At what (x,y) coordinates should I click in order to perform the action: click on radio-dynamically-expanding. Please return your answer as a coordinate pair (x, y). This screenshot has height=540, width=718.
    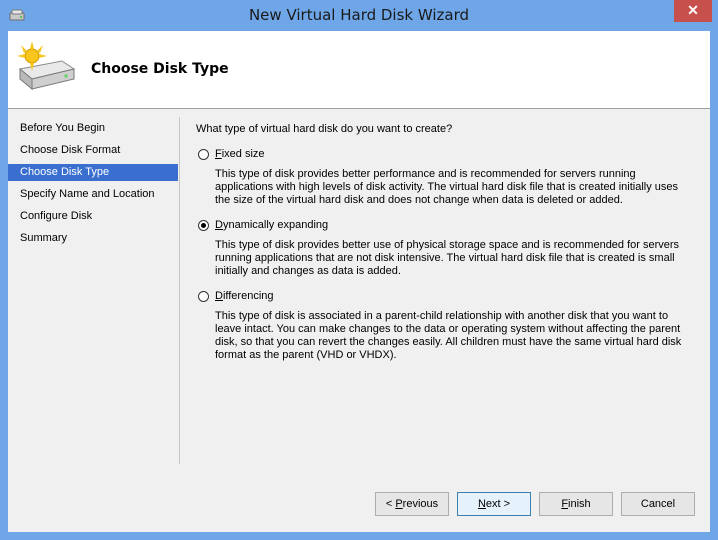
    Looking at the image, I should click on (203, 225).